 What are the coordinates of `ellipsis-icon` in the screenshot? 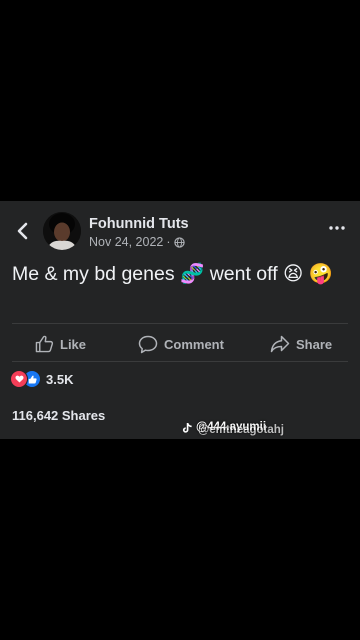 It's located at (337, 228).